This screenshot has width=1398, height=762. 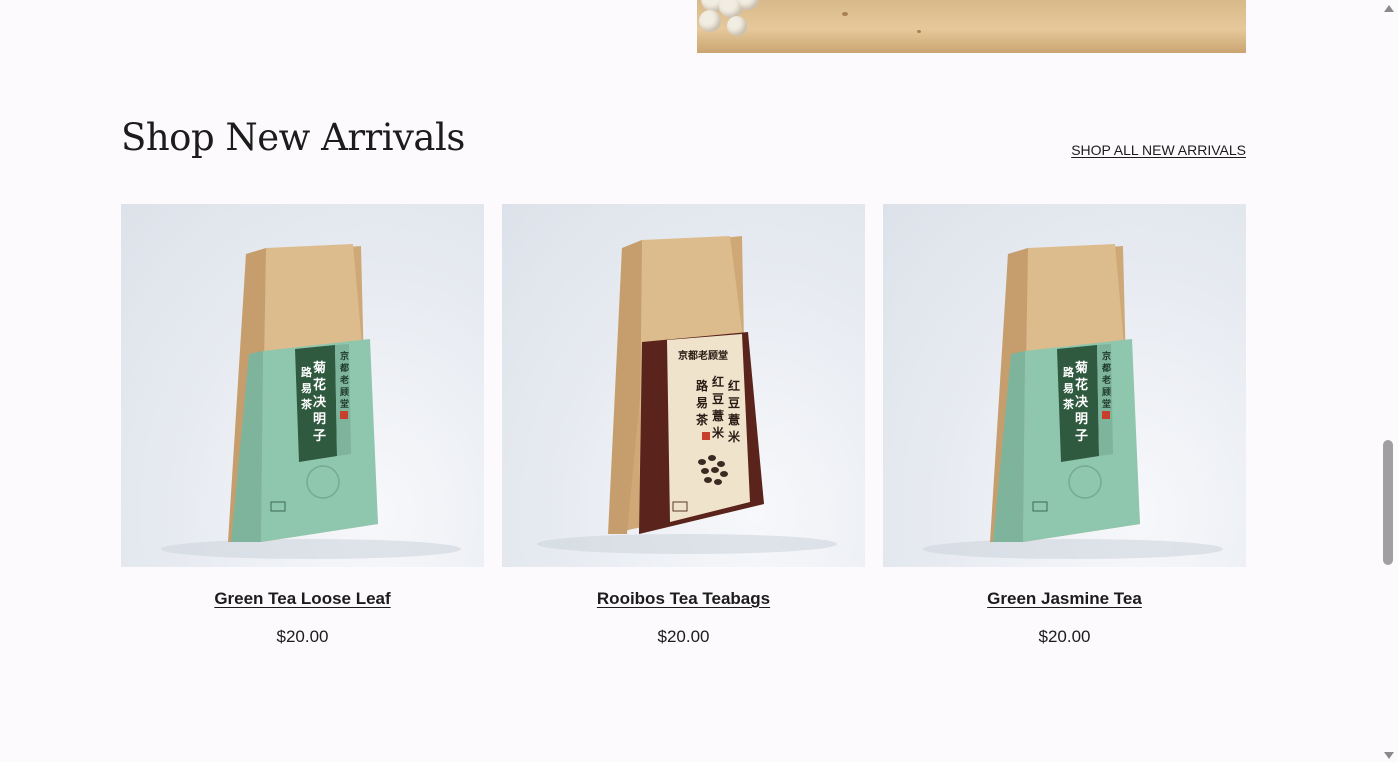 What do you see at coordinates (293, 137) in the screenshot?
I see `section-title: Shop New Arrivals` at bounding box center [293, 137].